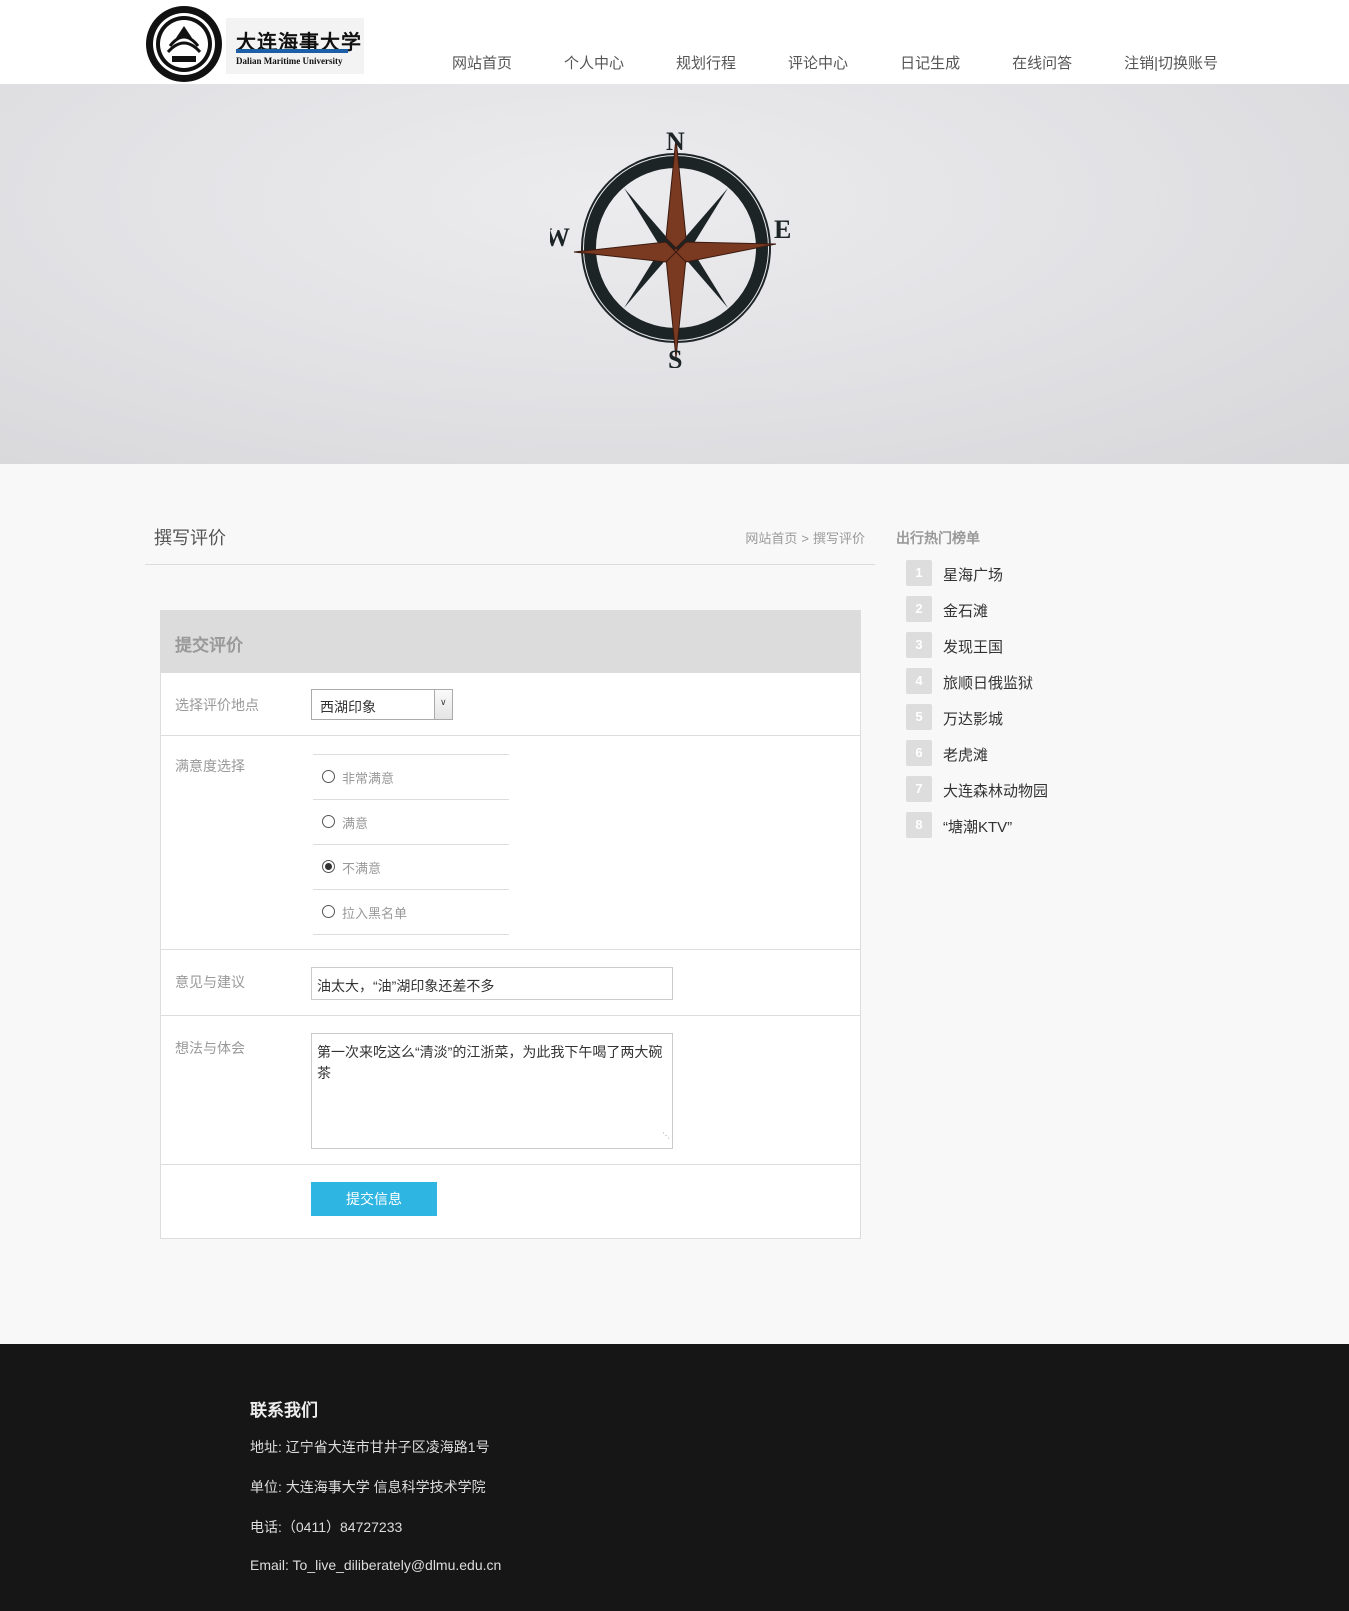  What do you see at coordinates (1006, 609) in the screenshot?
I see `hot-list-item: 2 金石滩` at bounding box center [1006, 609].